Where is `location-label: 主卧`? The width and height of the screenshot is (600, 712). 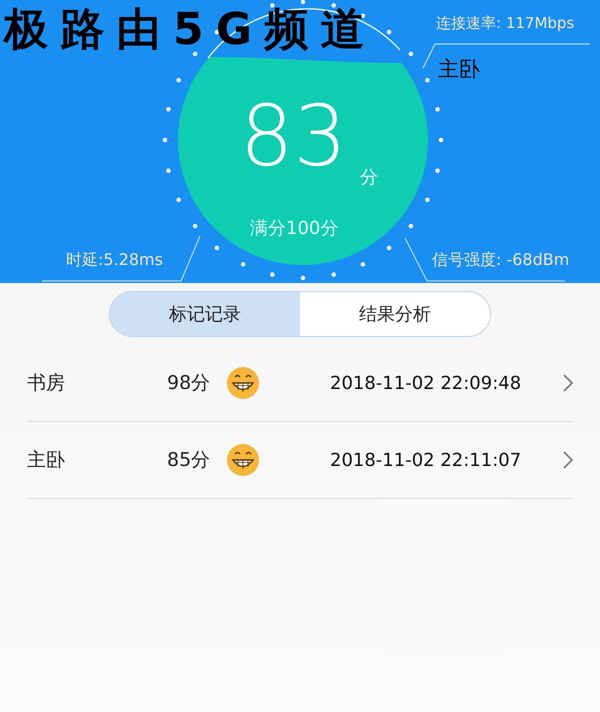 location-label: 主卧 is located at coordinates (459, 69).